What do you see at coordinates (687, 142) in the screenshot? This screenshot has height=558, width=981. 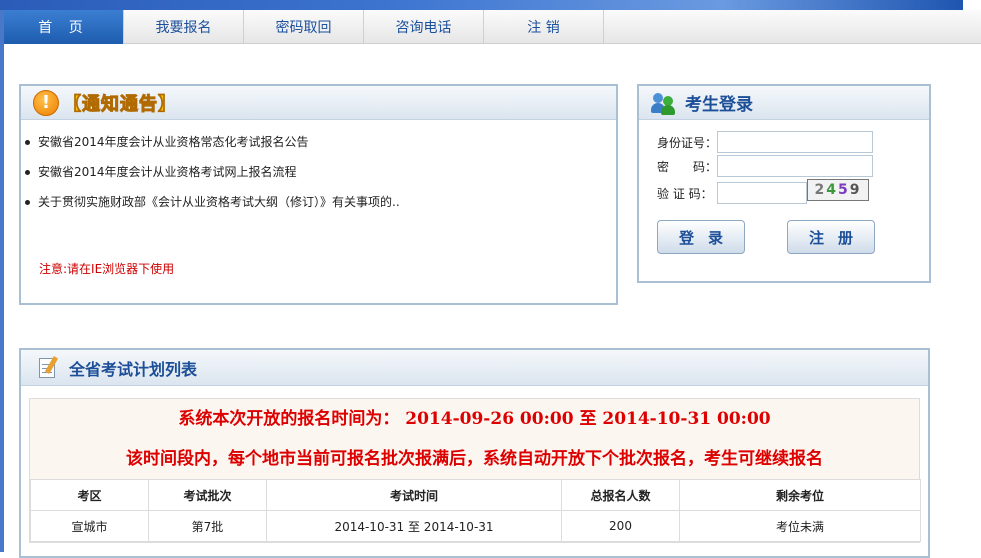 I see `id-label: 身份证号：` at bounding box center [687, 142].